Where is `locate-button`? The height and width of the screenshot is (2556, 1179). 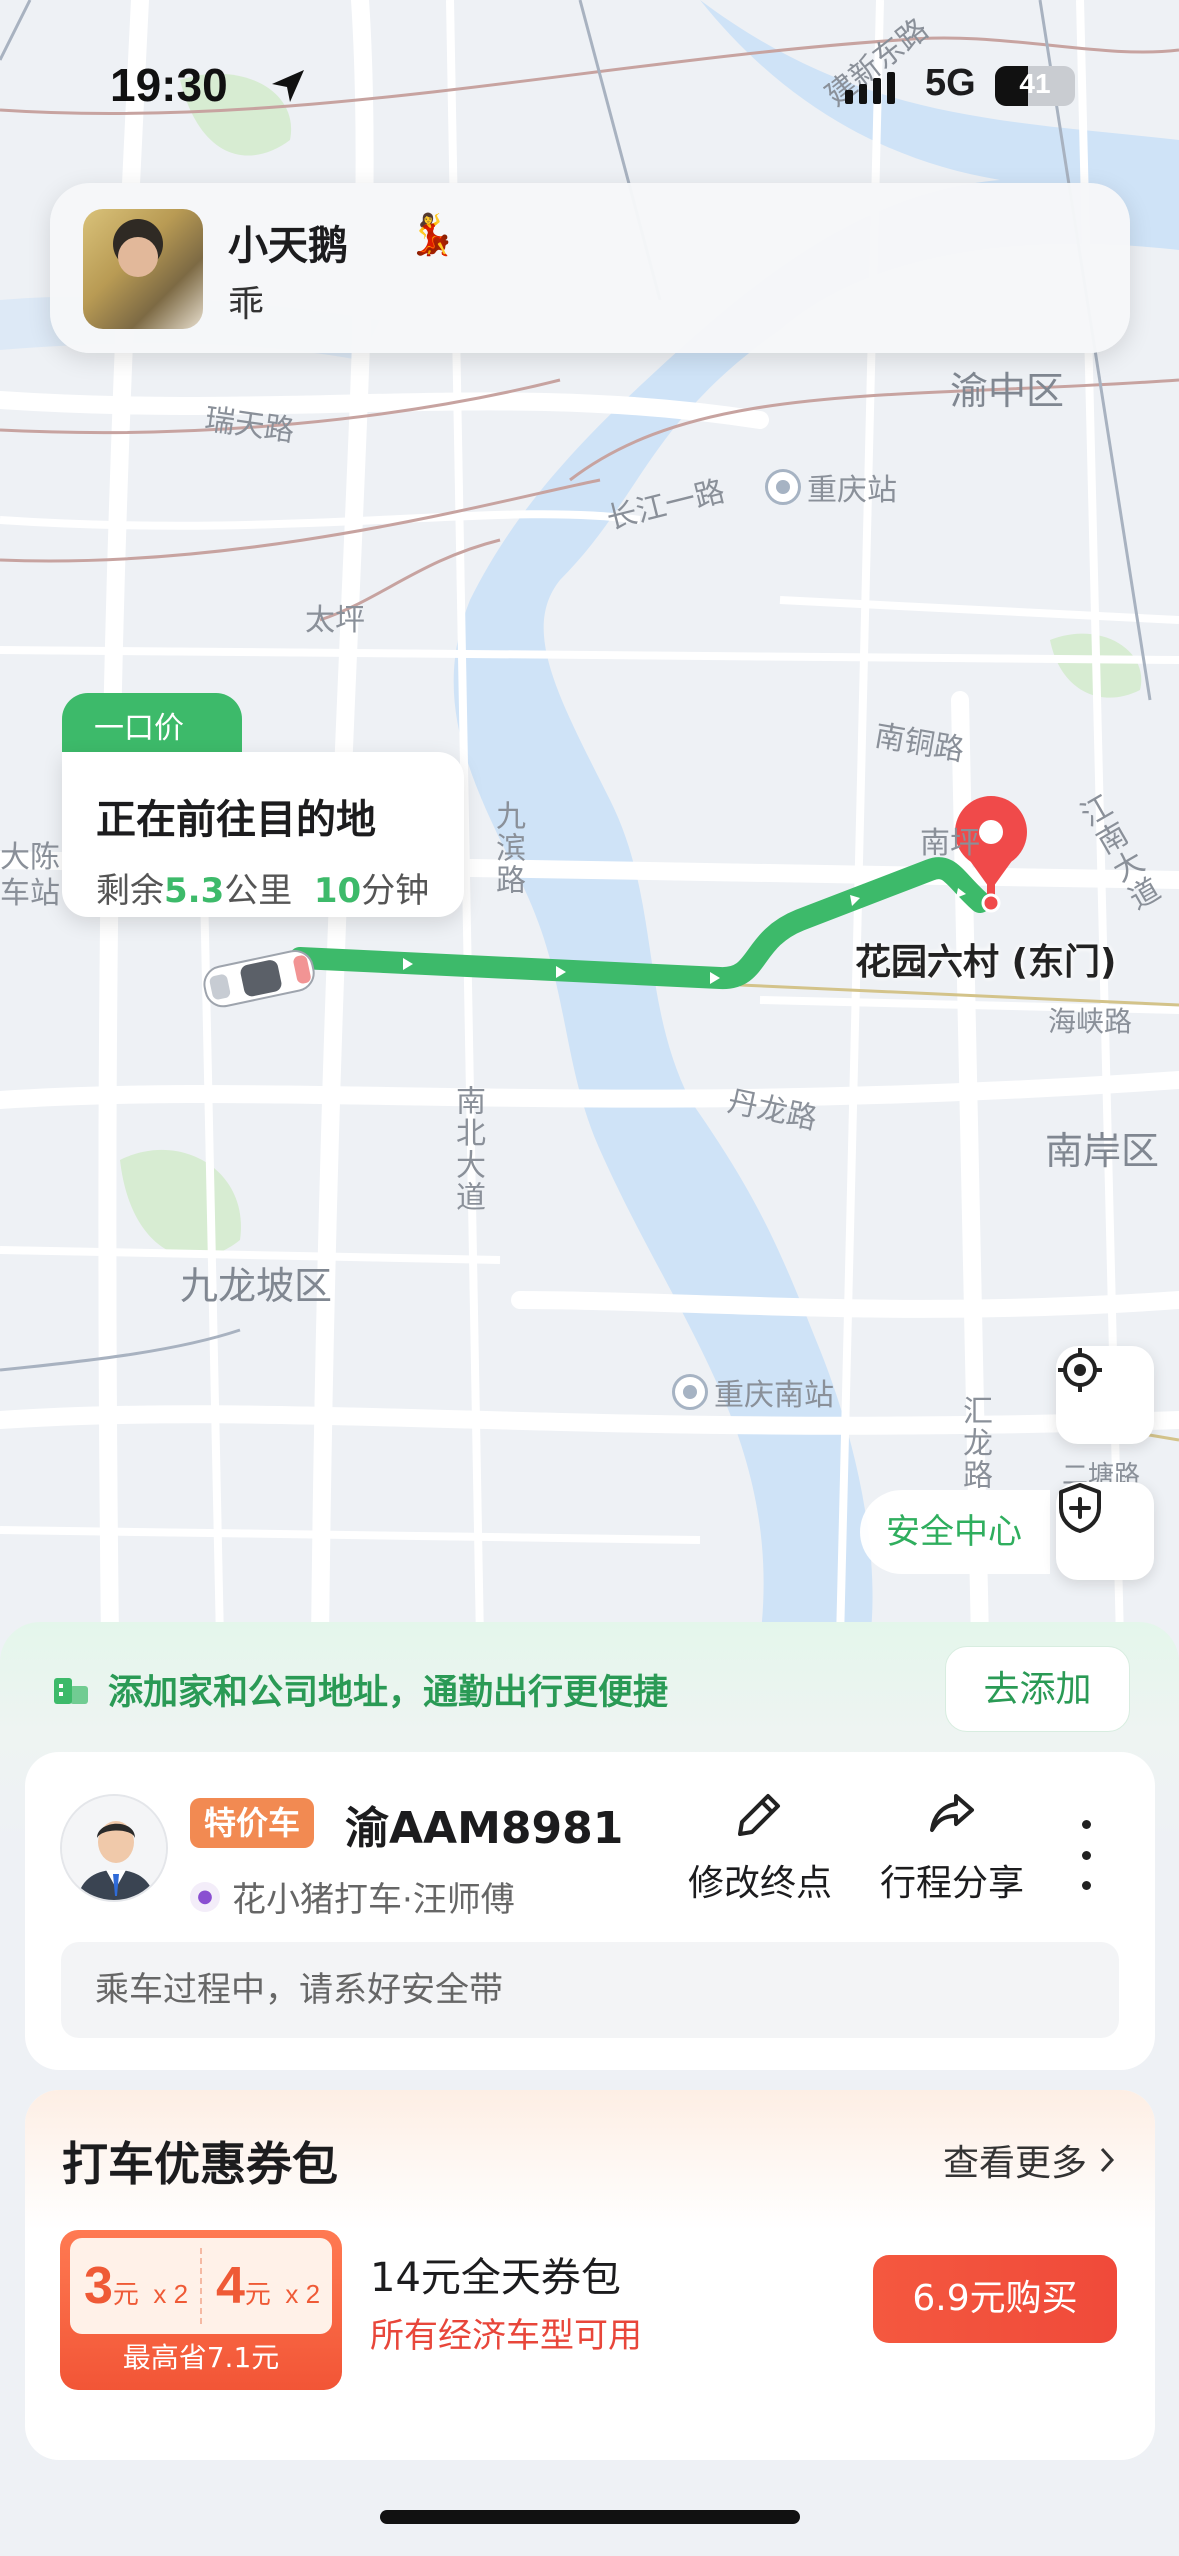 locate-button is located at coordinates (1105, 1395).